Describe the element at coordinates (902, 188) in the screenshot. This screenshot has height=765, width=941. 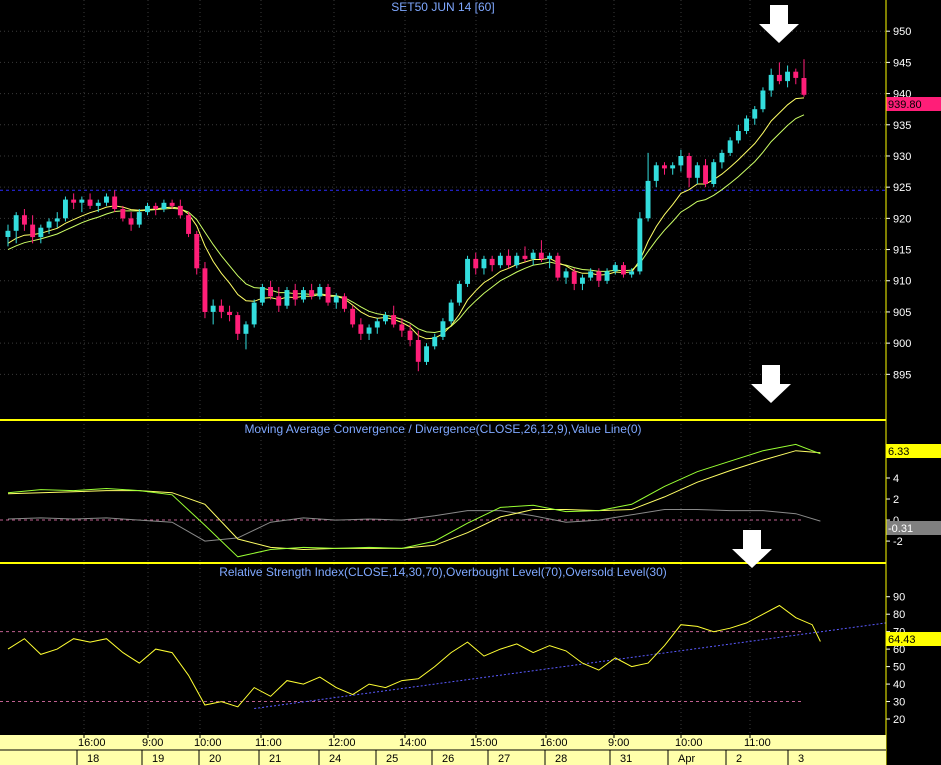
I see `price-tick-label: 925` at that location.